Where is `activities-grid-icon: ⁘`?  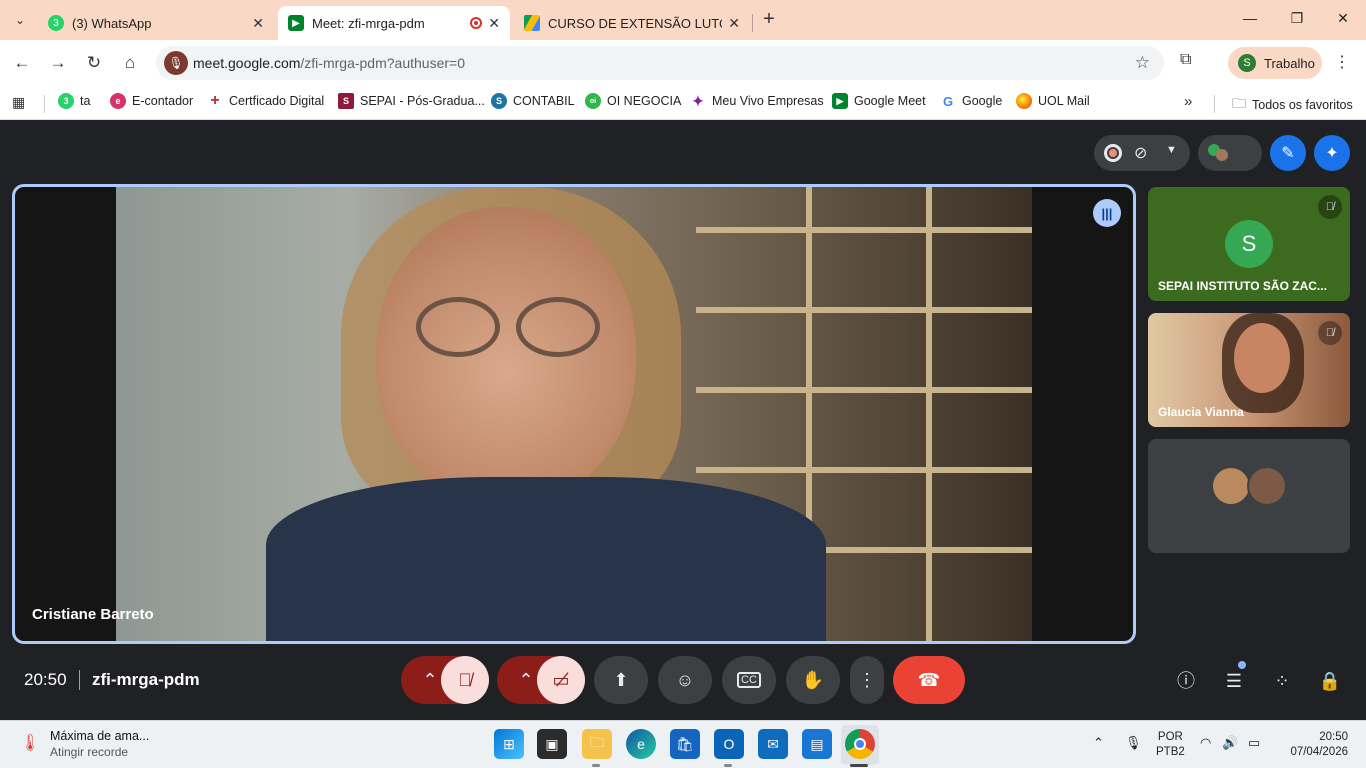 activities-grid-icon: ⁘ is located at coordinates (1282, 681).